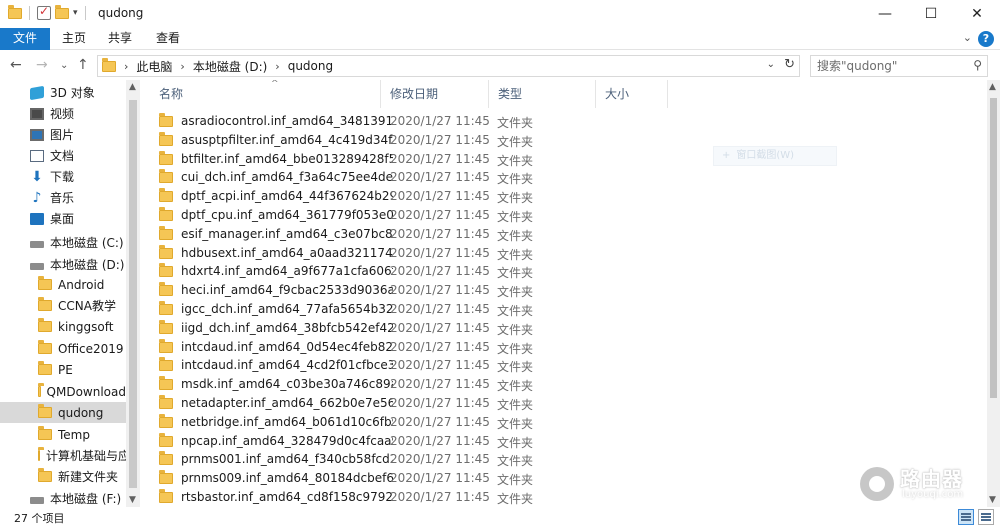 The width and height of the screenshot is (1000, 527). Describe the element at coordinates (230, 66) in the screenshot. I see `breadcrumb-drive-d: 本地磁盘 (D:)` at that location.